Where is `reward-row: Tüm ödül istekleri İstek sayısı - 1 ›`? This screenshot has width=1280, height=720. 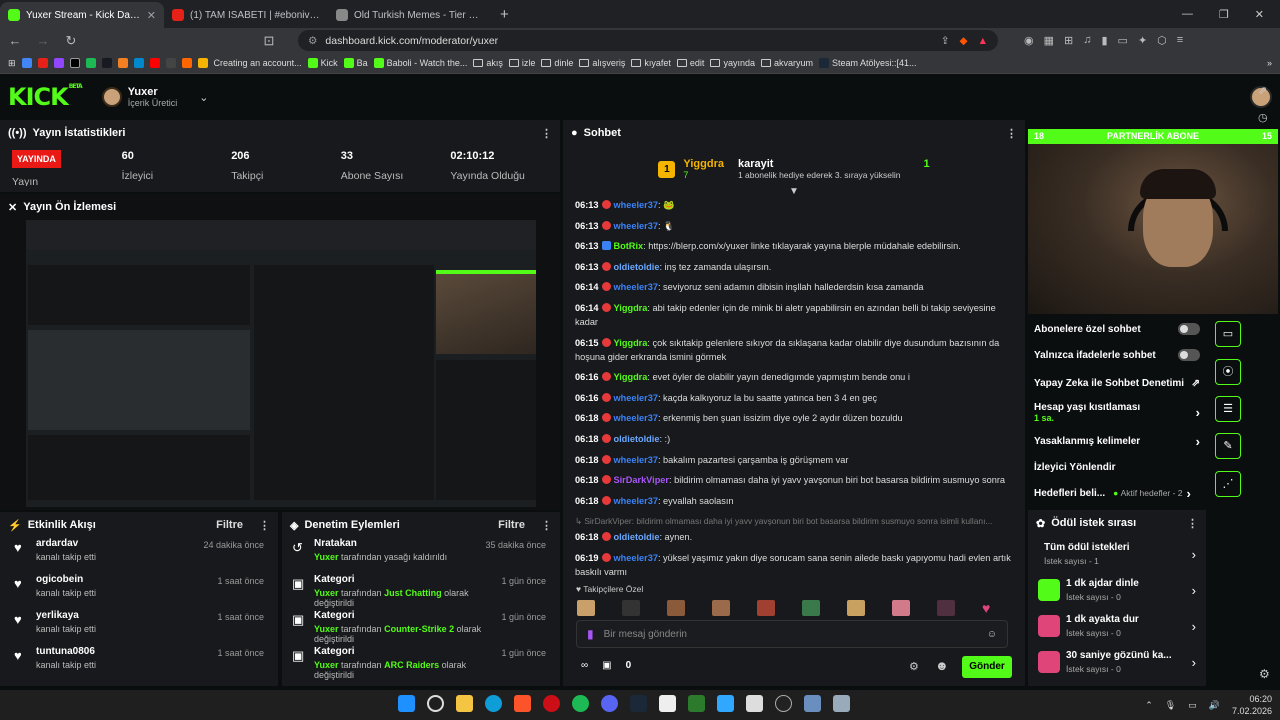
reward-row: Tüm ödül istekleri İstek sayısı - 1 › is located at coordinates (1117, 554).